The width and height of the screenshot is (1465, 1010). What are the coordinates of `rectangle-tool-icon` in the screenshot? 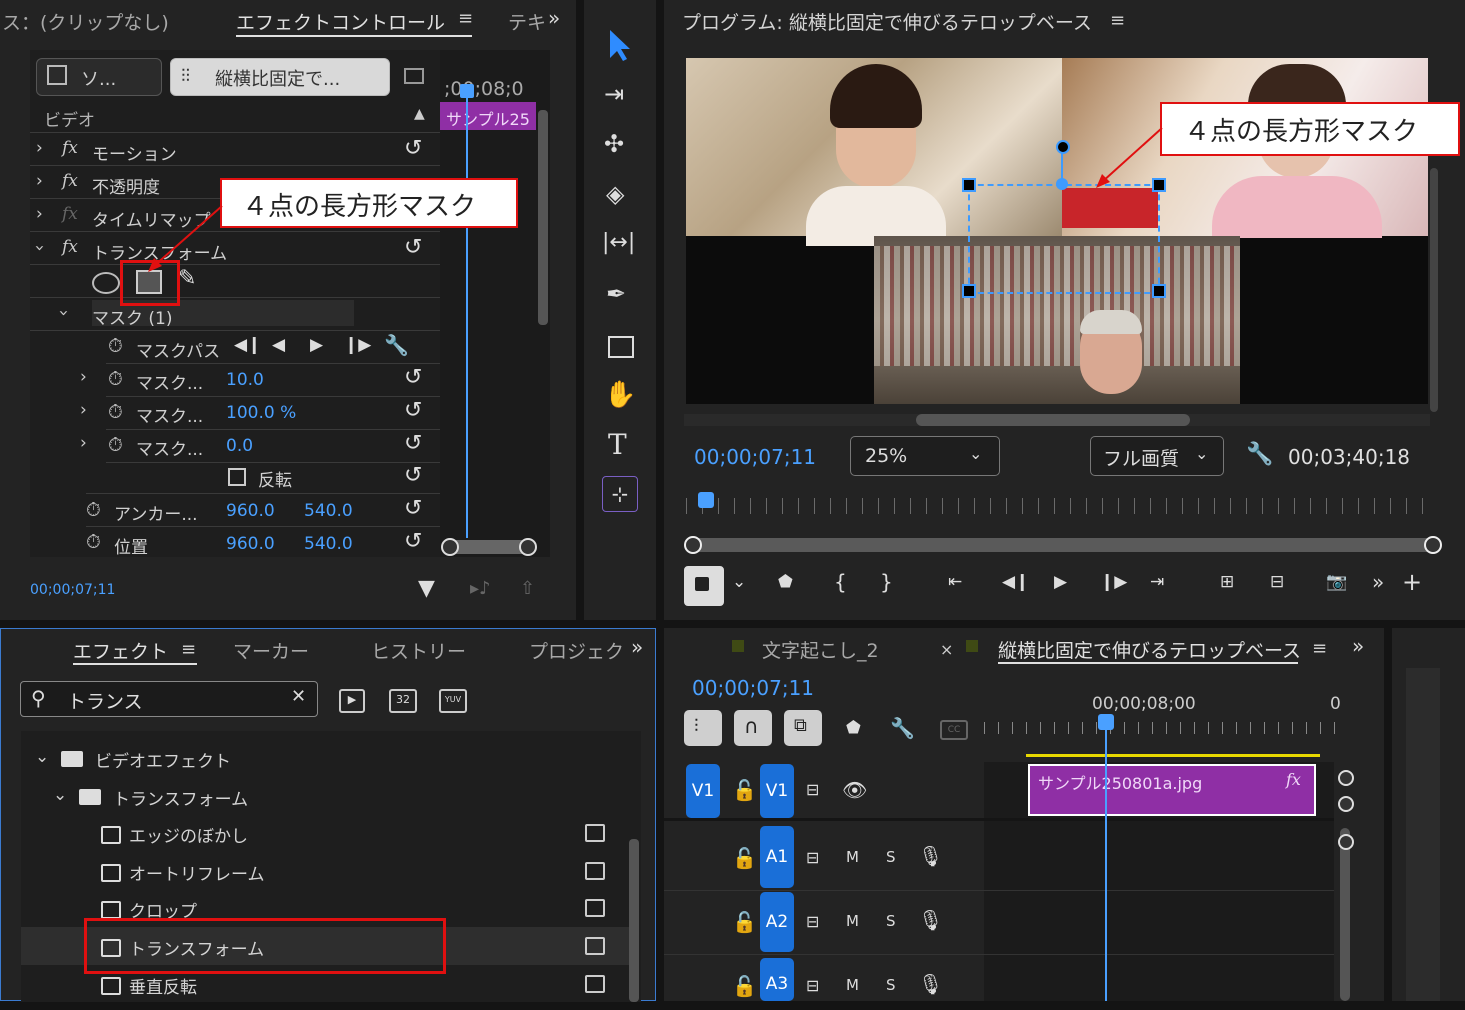 It's located at (621, 347).